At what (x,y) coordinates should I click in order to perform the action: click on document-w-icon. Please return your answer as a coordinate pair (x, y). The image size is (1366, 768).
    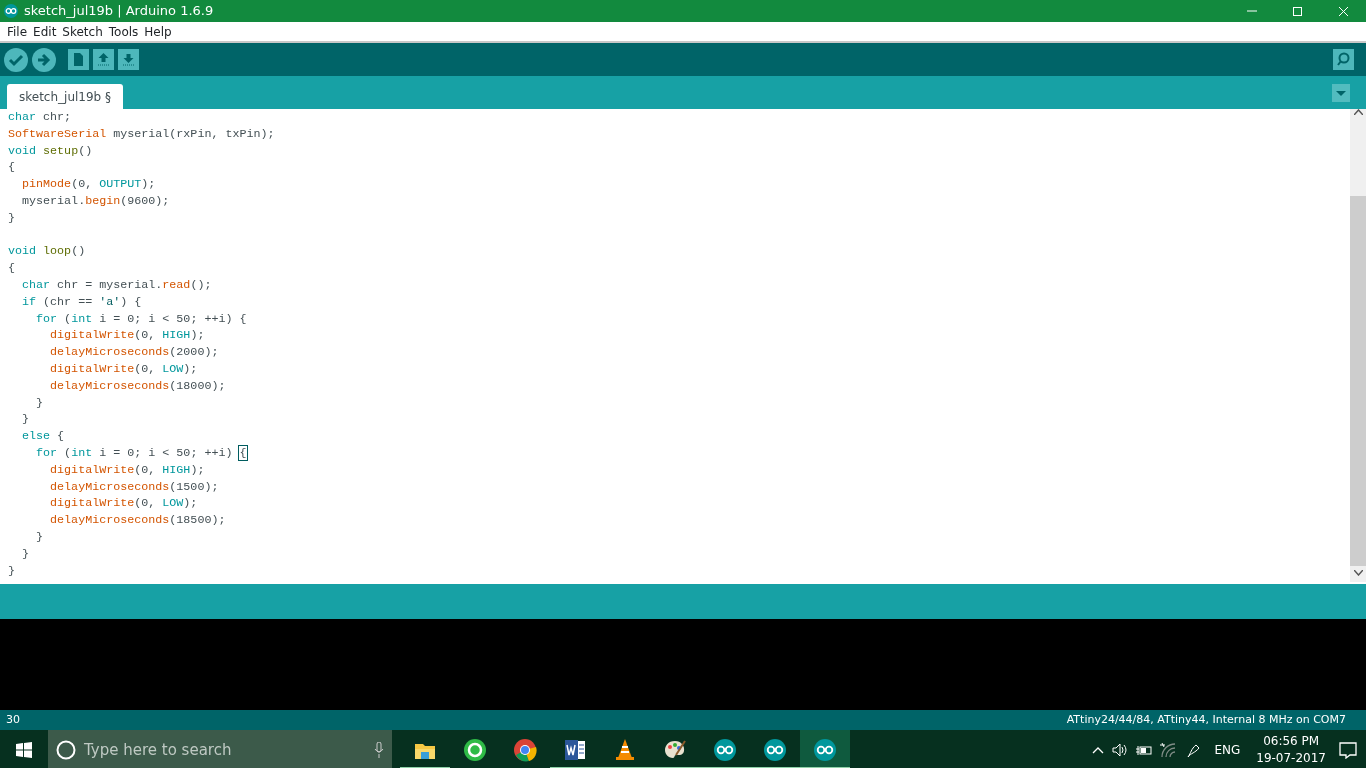
    Looking at the image, I should click on (575, 749).